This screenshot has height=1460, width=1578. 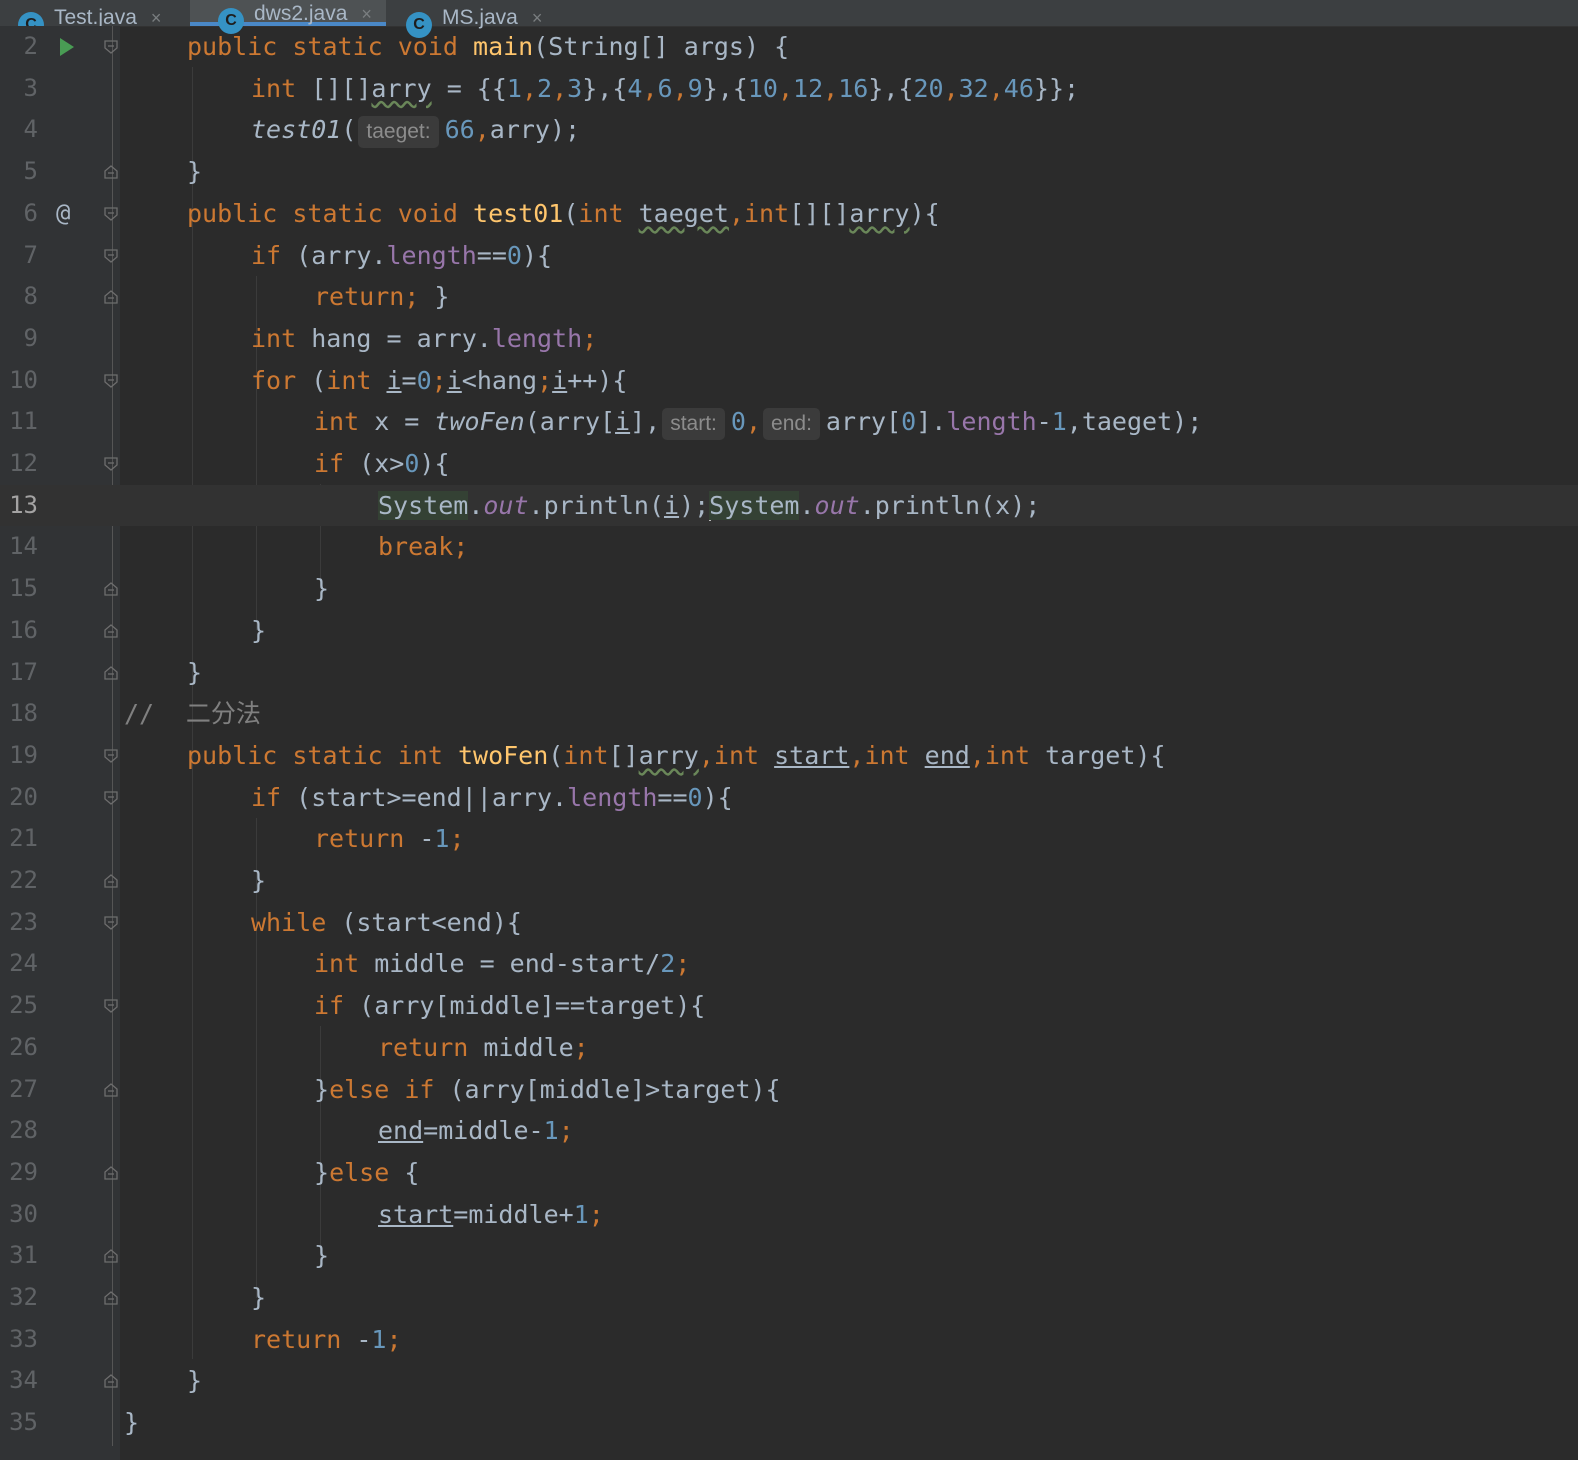 I want to click on code-line: 18 // 二分法, so click(x=789, y=714).